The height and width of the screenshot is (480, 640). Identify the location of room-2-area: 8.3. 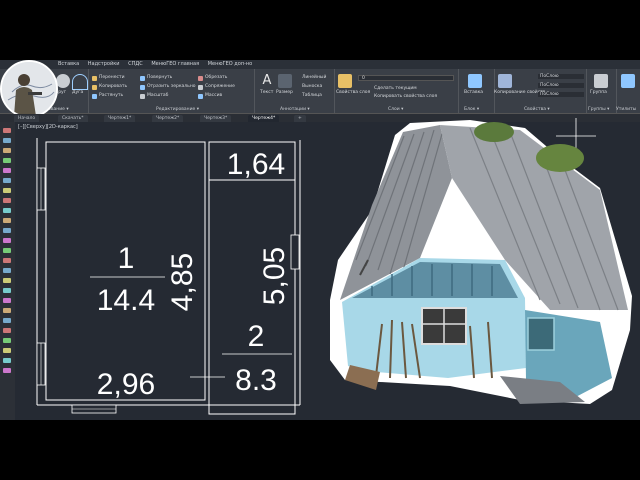
(256, 380).